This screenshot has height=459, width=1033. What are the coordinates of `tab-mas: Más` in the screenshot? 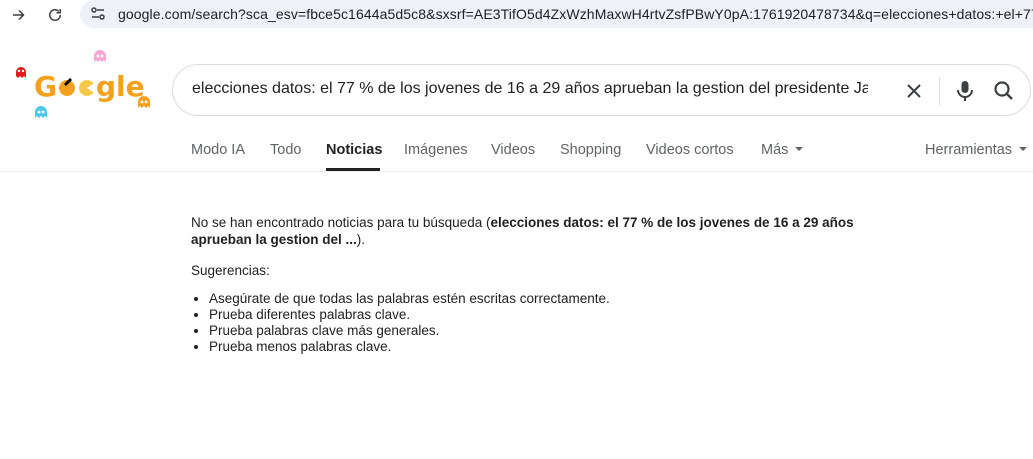 It's located at (782, 150).